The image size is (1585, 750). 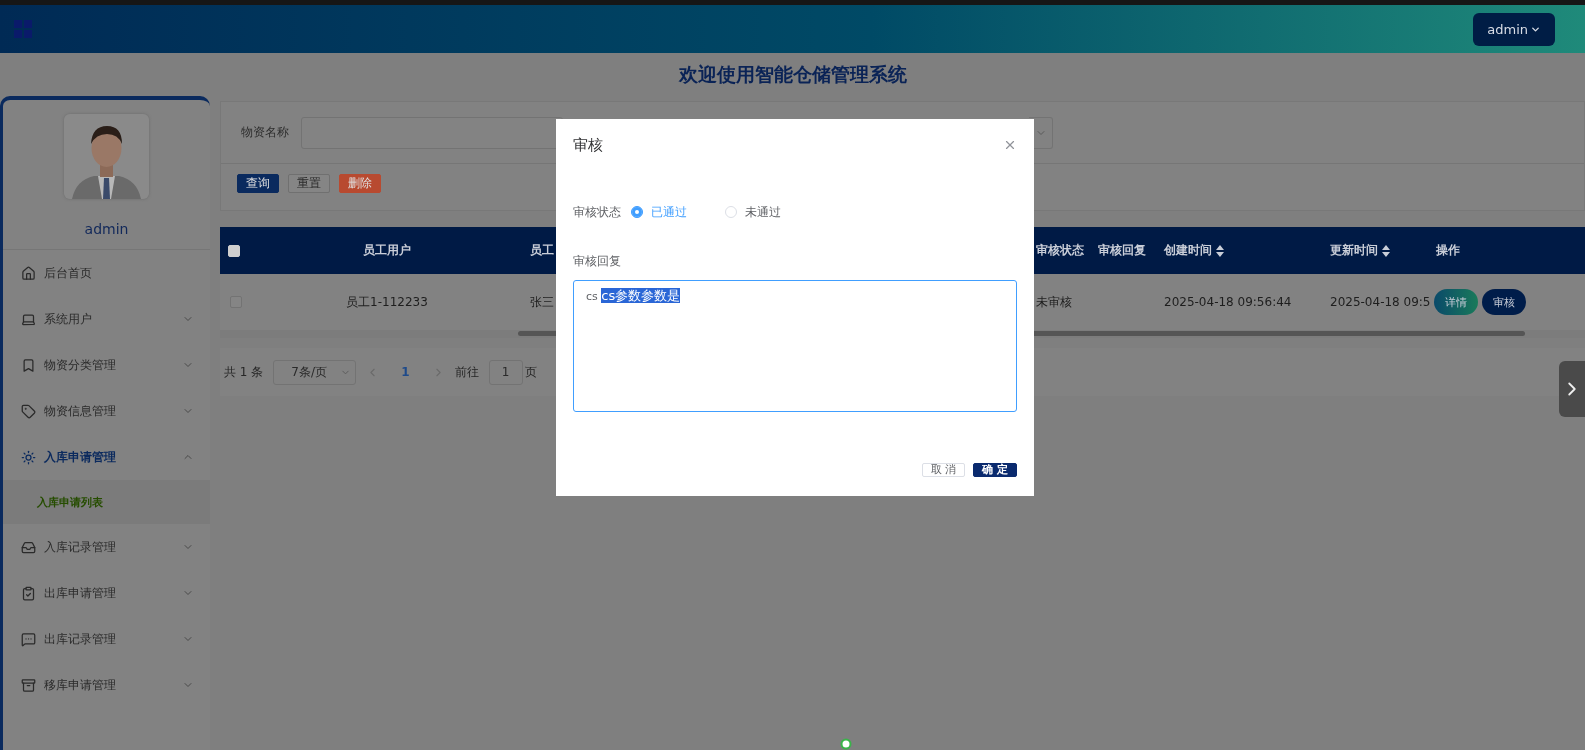 I want to click on sidebar-item: 后台首页, so click(x=106, y=273).